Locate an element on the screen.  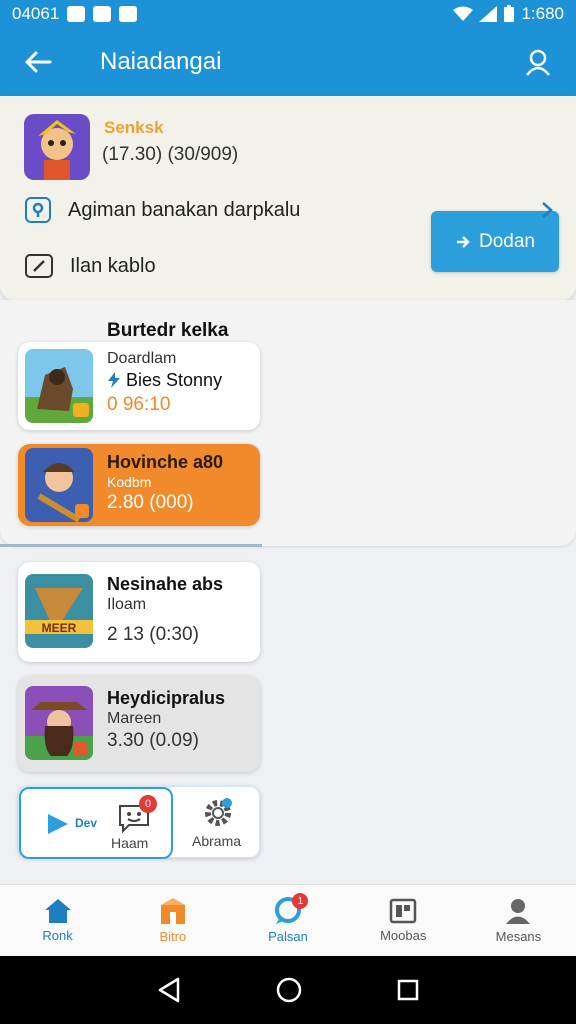
shortcut-panel: Dev 0 Haam Abrama is located at coordinates (139, 822).